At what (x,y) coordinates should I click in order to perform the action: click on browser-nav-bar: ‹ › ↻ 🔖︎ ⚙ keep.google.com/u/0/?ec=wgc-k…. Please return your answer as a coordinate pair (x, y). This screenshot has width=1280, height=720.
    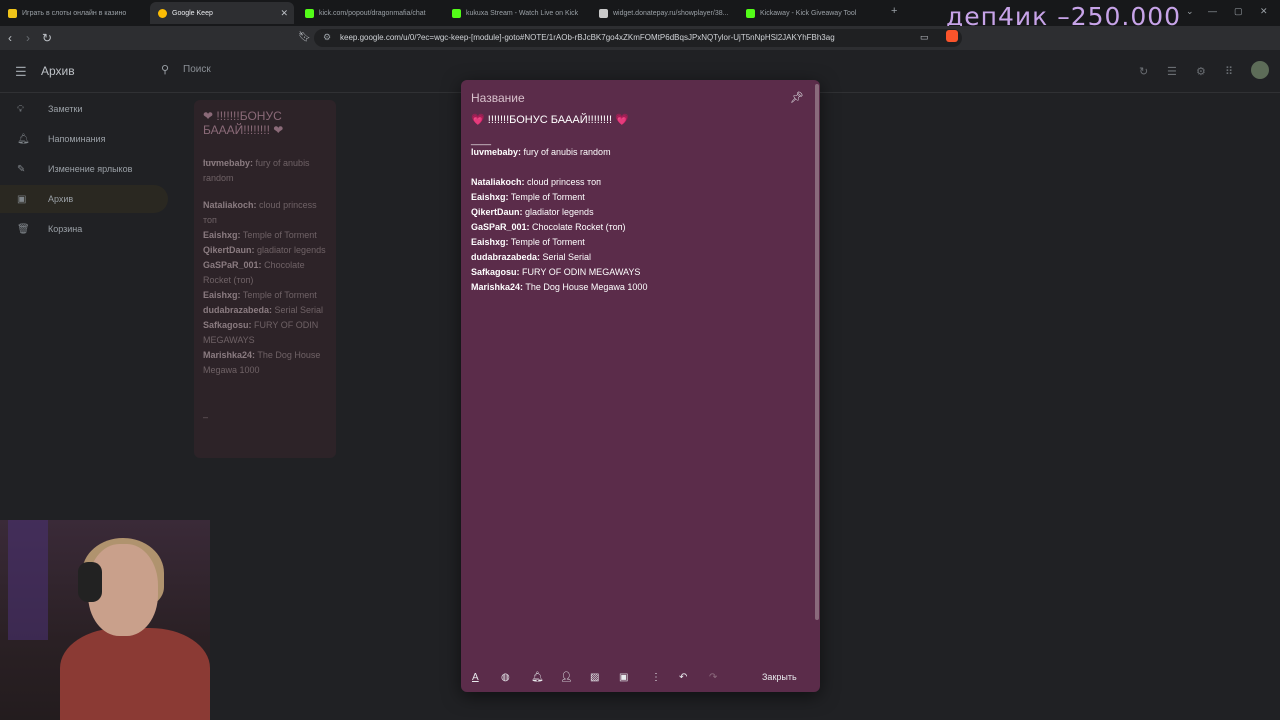
    Looking at the image, I should click on (640, 46).